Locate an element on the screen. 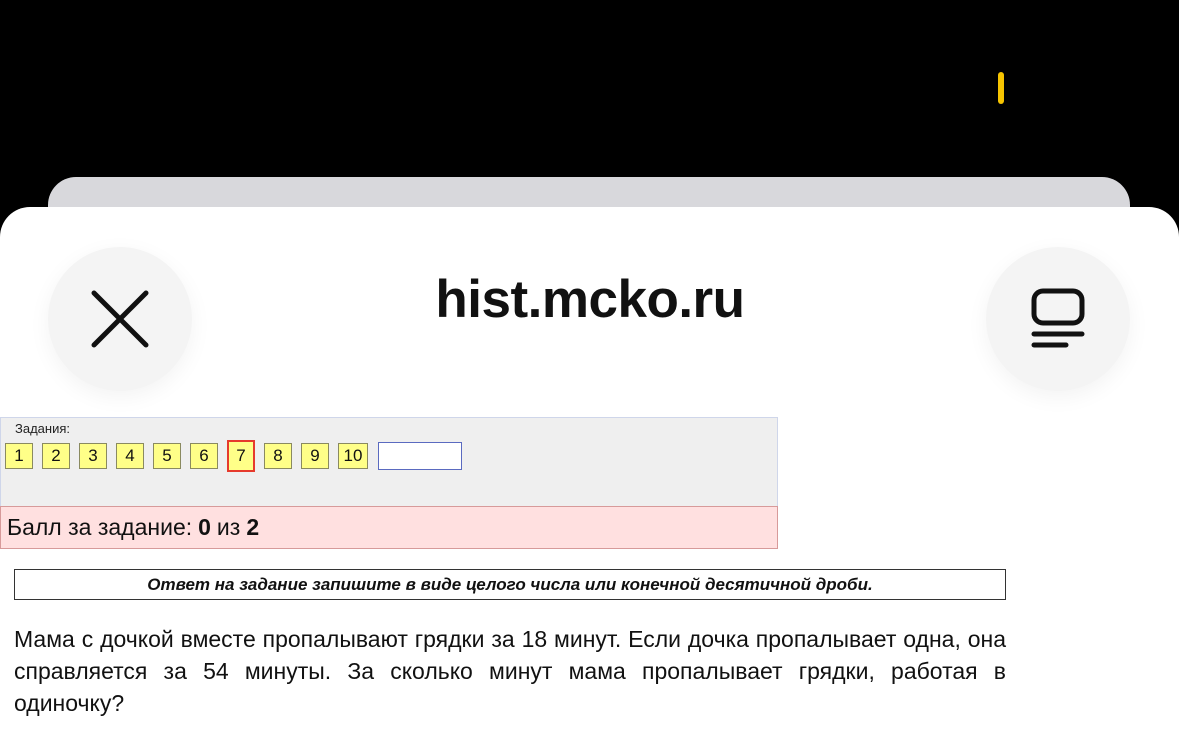 The height and width of the screenshot is (747, 1179). task-button-10: 10 is located at coordinates (353, 456).